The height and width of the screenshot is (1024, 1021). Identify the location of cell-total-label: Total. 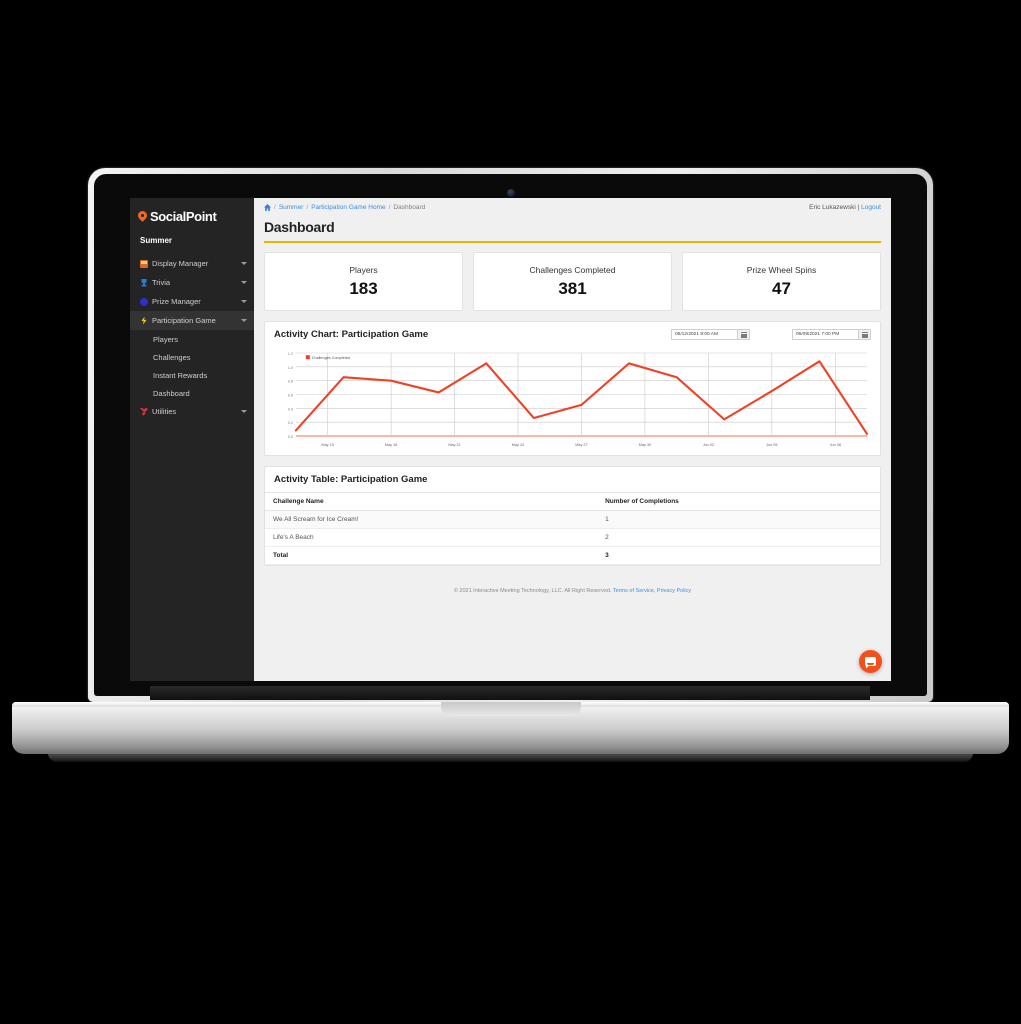
(431, 555).